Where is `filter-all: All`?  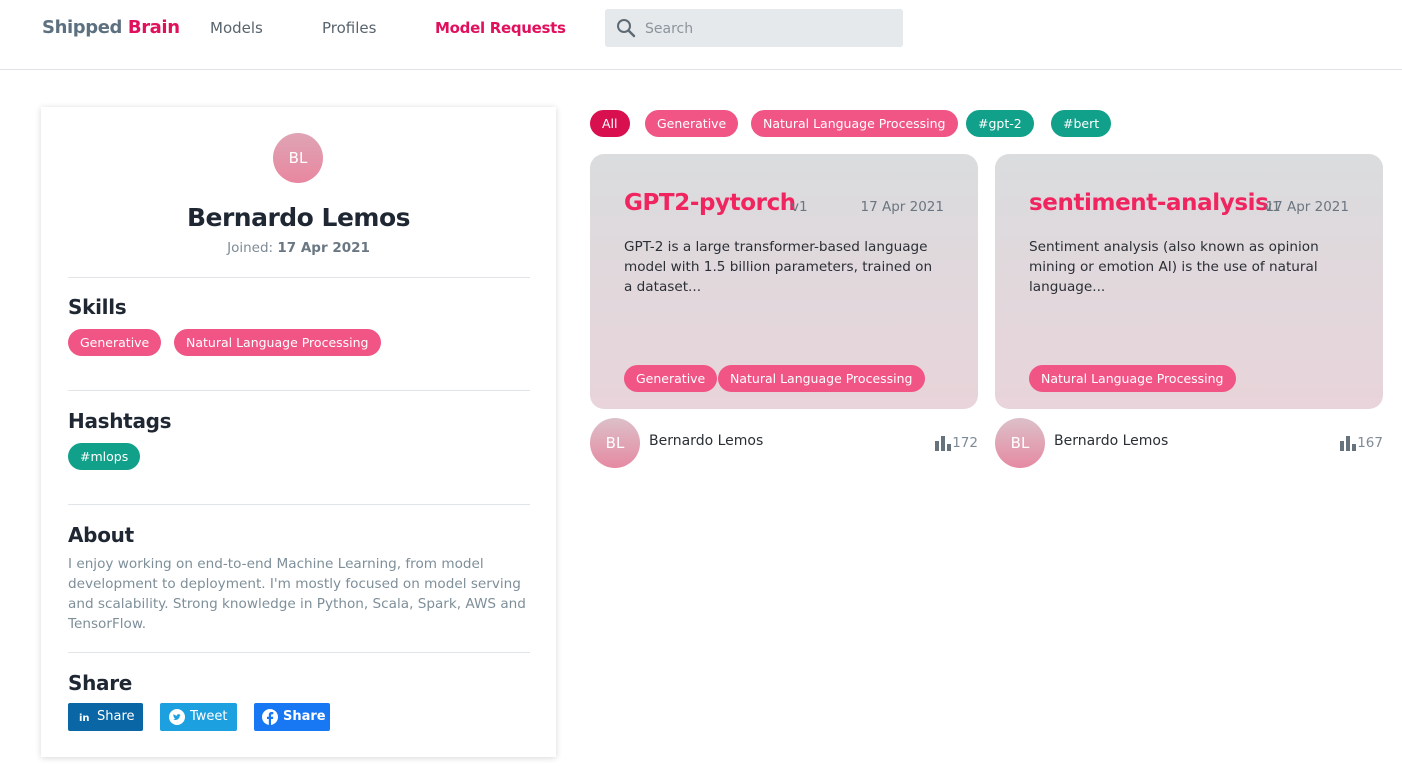
filter-all: All is located at coordinates (610, 123).